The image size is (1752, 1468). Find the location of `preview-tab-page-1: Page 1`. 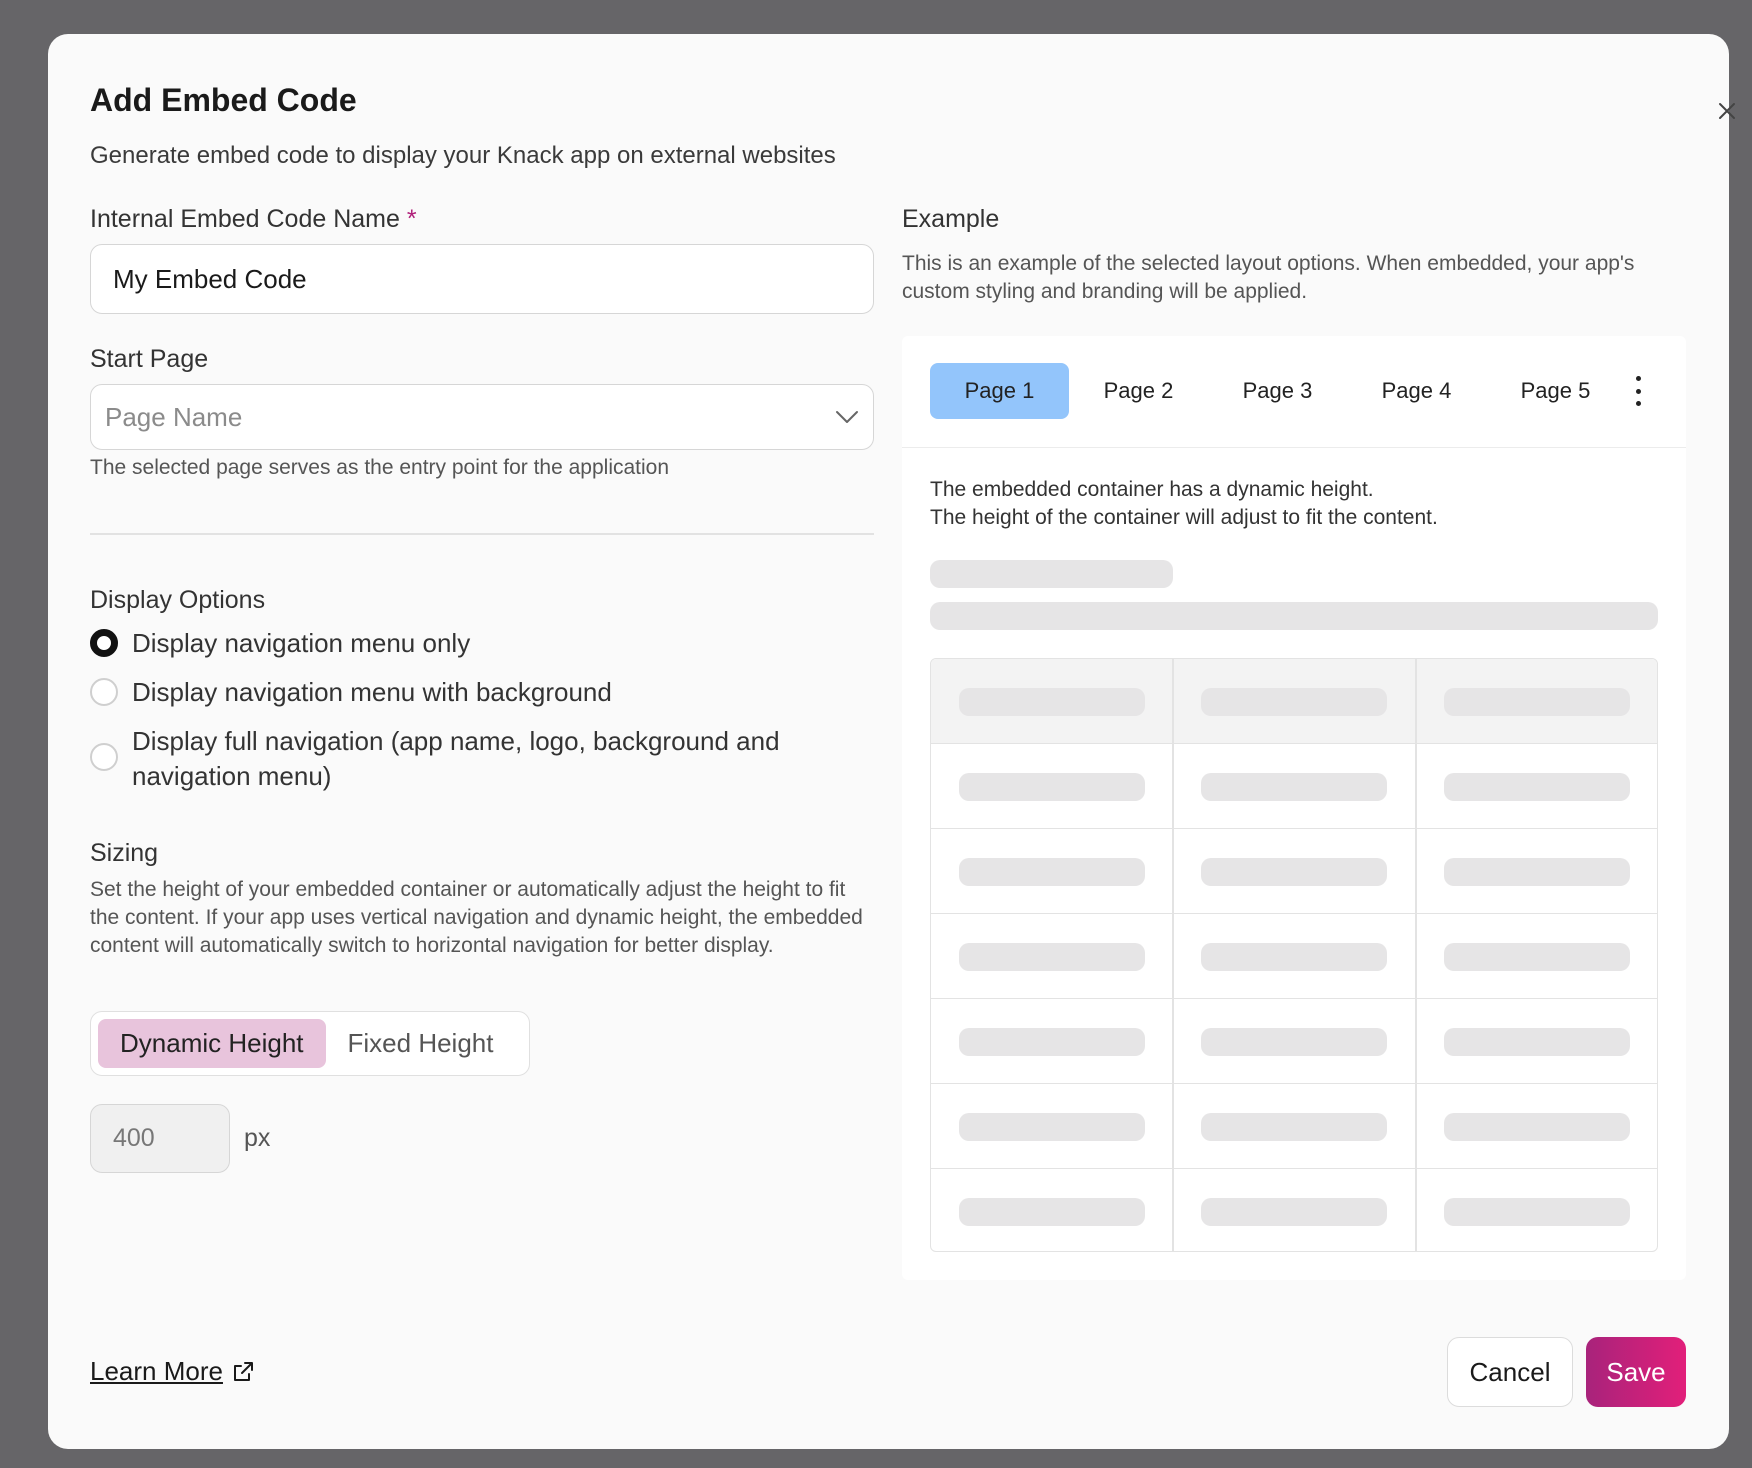

preview-tab-page-1: Page 1 is located at coordinates (999, 391).